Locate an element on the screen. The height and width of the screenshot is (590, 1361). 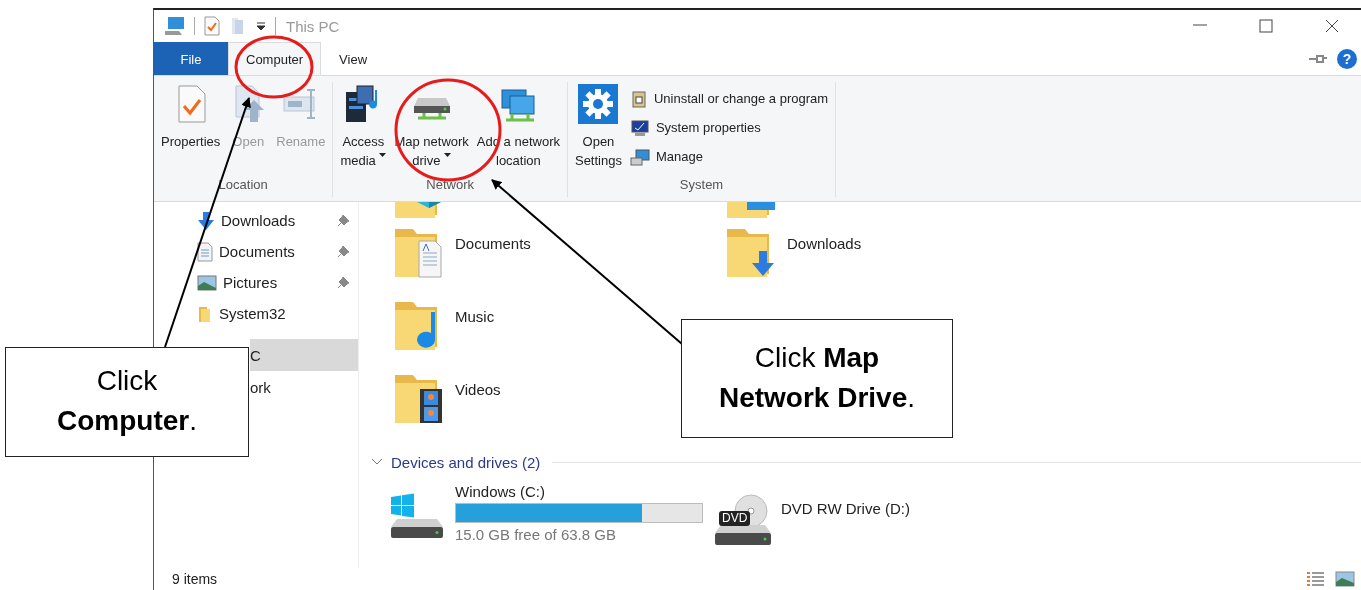
nav-item: ork is located at coordinates (304, 387).